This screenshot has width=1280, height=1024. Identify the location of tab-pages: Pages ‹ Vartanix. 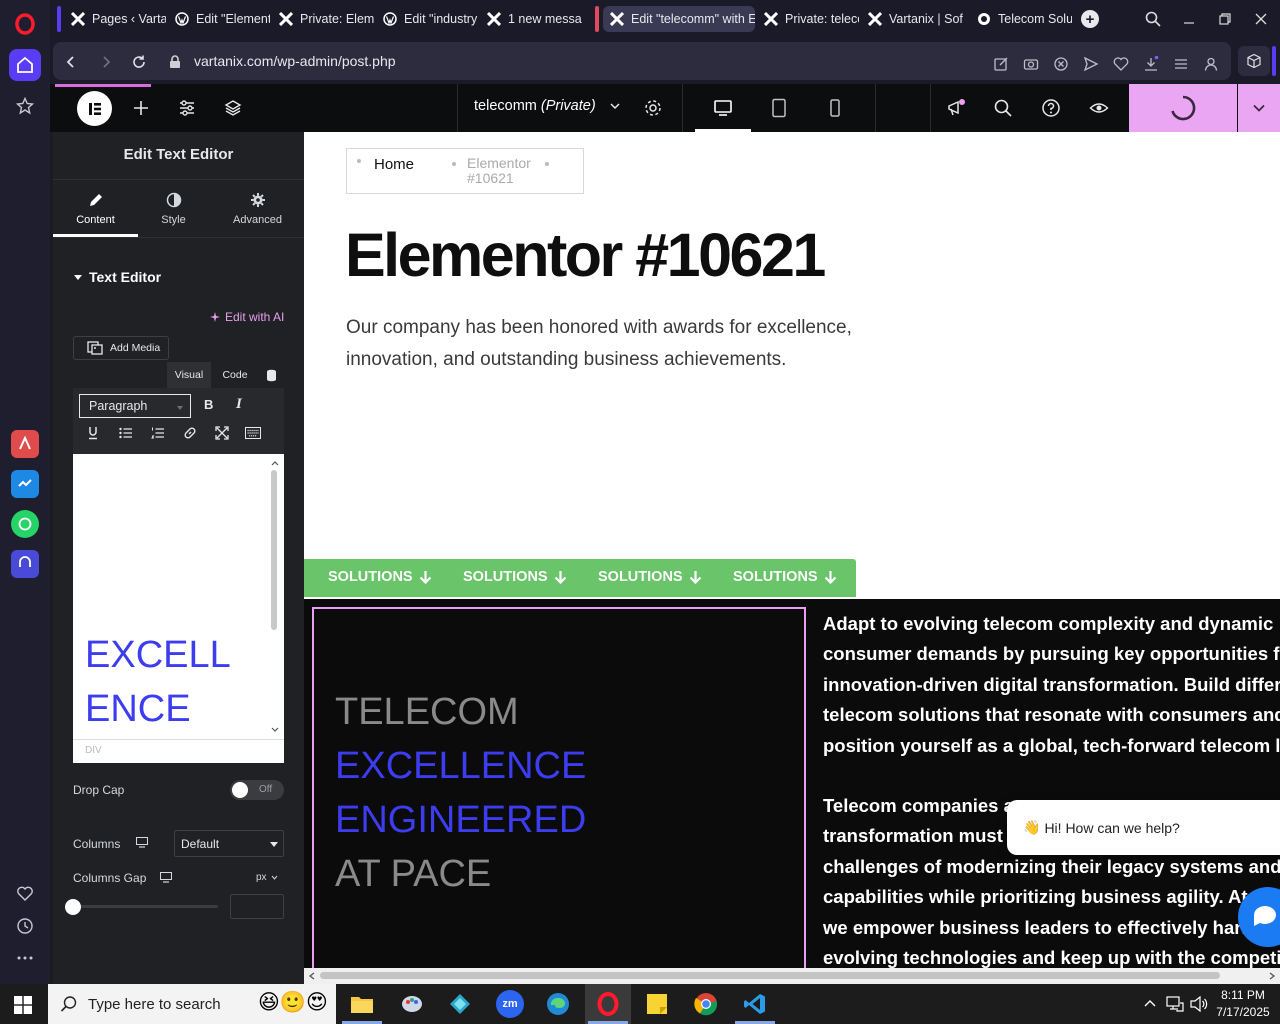
(115, 19).